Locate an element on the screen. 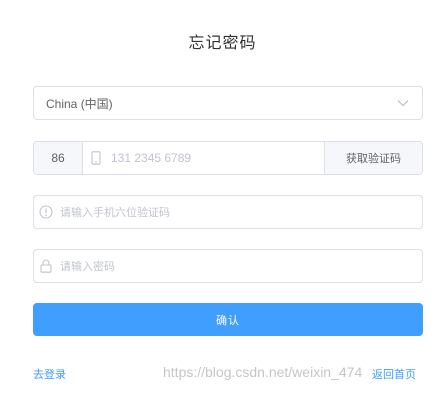  country-select-value: China (中国) is located at coordinates (79, 103).